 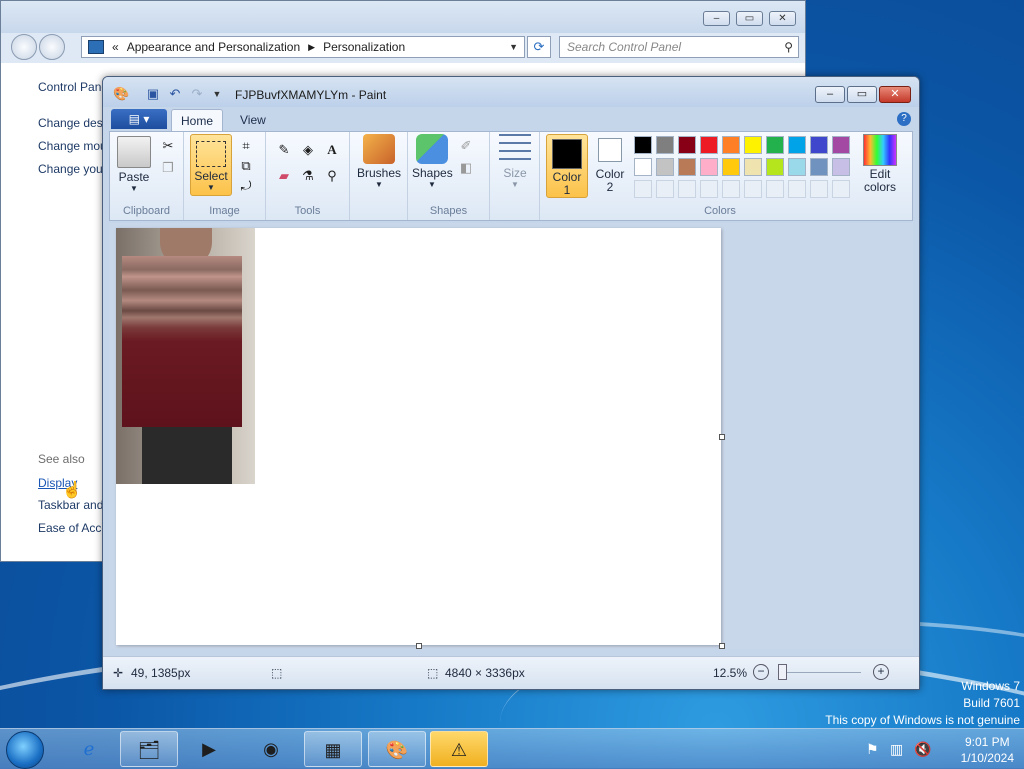 What do you see at coordinates (610, 164) in the screenshot?
I see `color2-button: Color 2` at bounding box center [610, 164].